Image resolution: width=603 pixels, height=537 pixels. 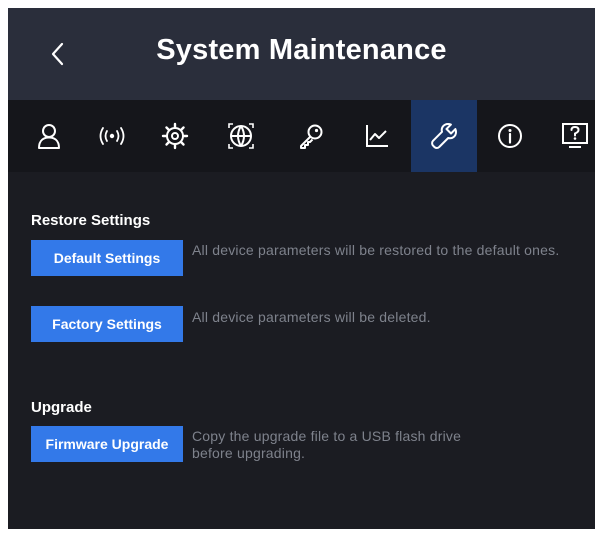 I want to click on upgrade-heading: Upgrade, so click(x=61, y=407).